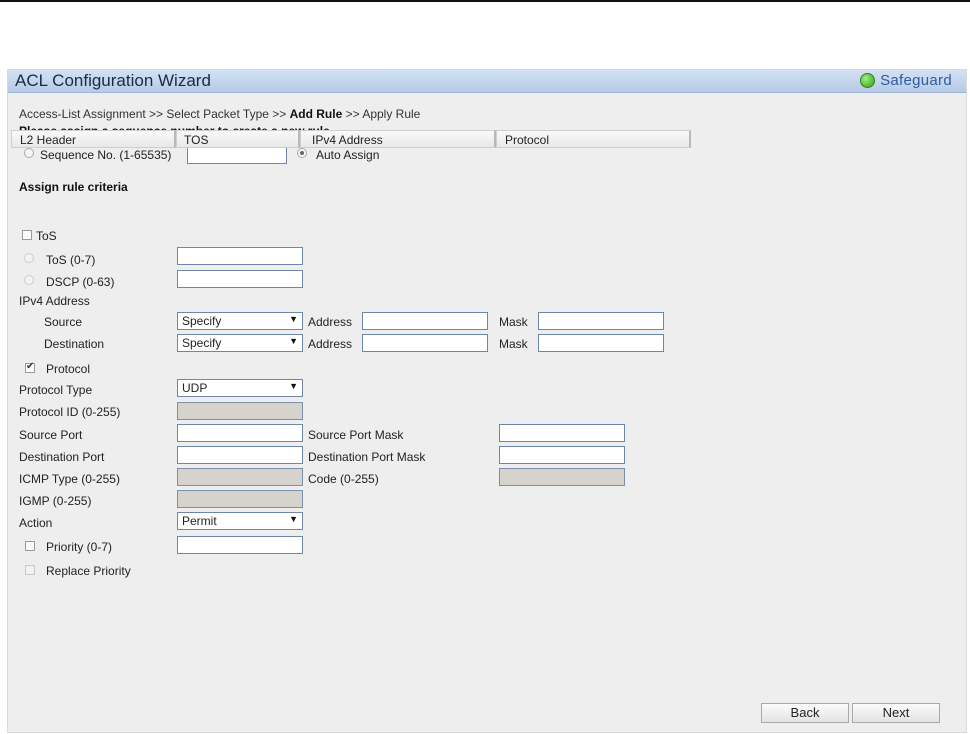 The image size is (970, 734). Describe the element at coordinates (56, 390) in the screenshot. I see `protocol-type-label: Protocol Type` at that location.